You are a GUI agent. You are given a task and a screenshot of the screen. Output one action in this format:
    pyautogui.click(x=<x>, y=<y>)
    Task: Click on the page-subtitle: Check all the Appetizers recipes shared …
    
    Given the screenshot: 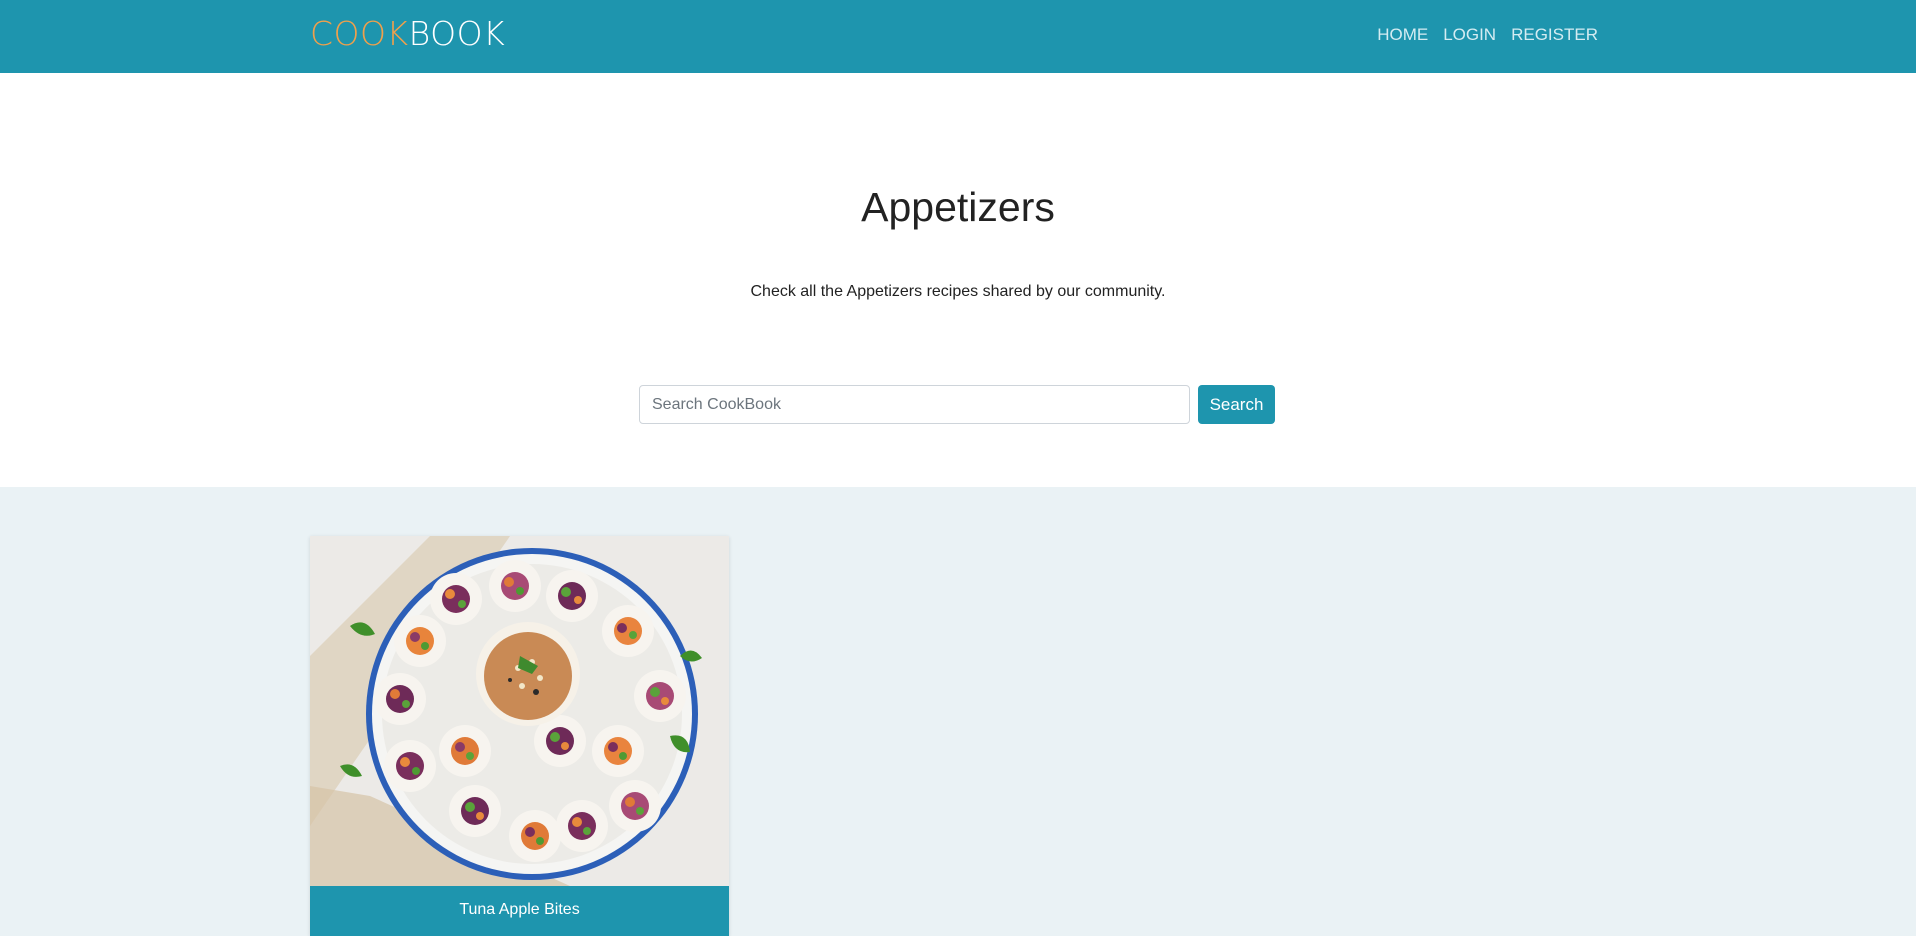 What is the action you would take?
    pyautogui.click(x=958, y=291)
    